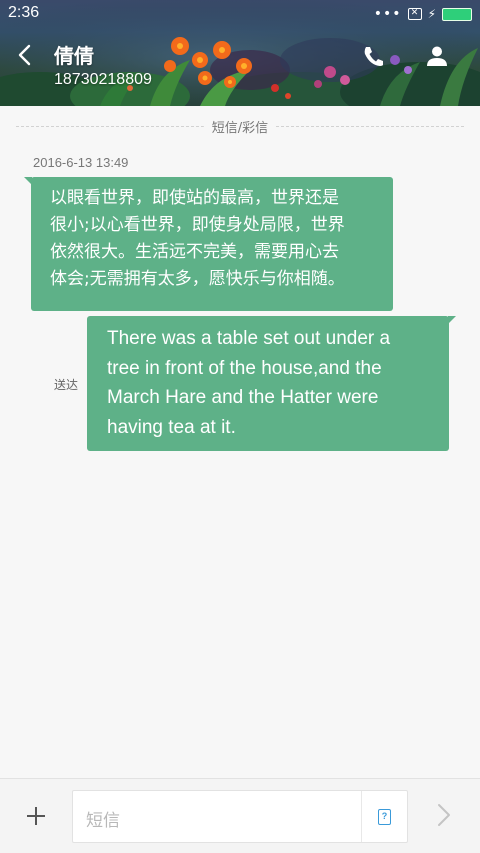 This screenshot has width=480, height=853. What do you see at coordinates (373, 56) in the screenshot?
I see `phone-icon` at bounding box center [373, 56].